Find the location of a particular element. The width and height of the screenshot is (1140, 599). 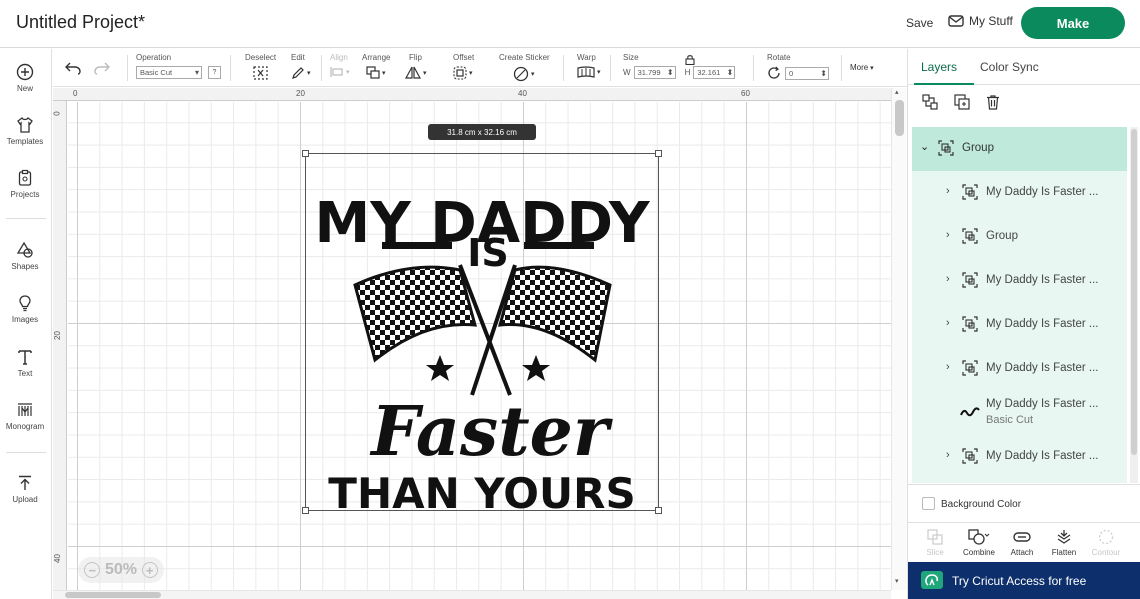

slice-button: Slice is located at coordinates (935, 543).